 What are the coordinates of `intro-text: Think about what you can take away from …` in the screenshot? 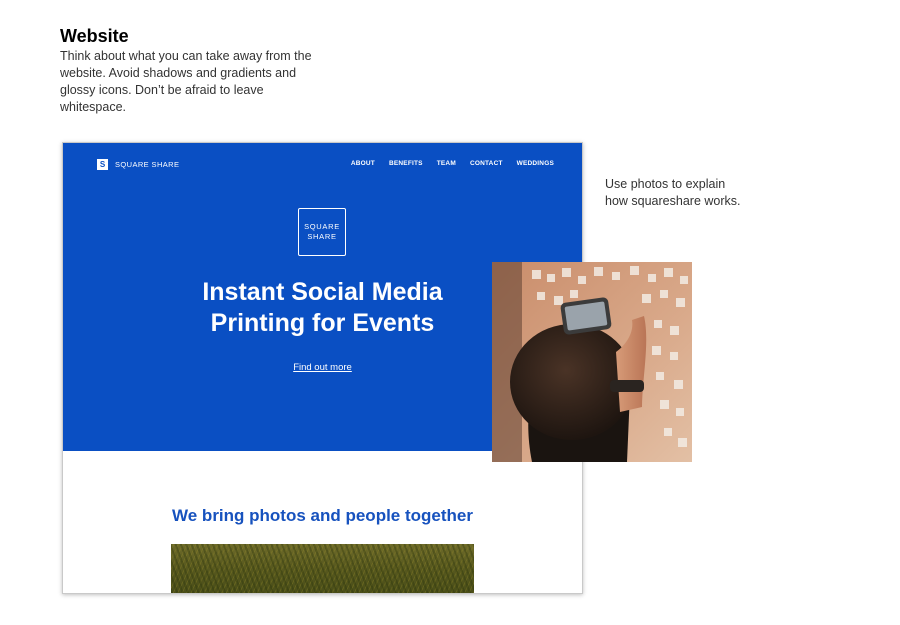 It's located at (186, 81).